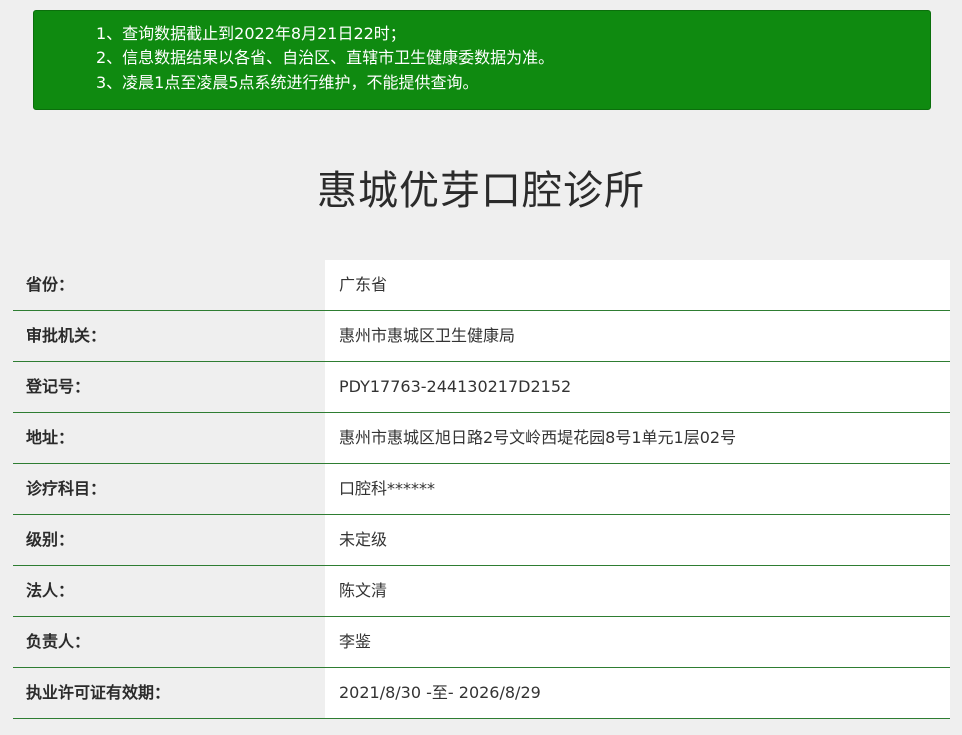 The width and height of the screenshot is (962, 735). Describe the element at coordinates (637, 387) in the screenshot. I see `row-value-registration-no: PDY17763-244130217D2152` at that location.